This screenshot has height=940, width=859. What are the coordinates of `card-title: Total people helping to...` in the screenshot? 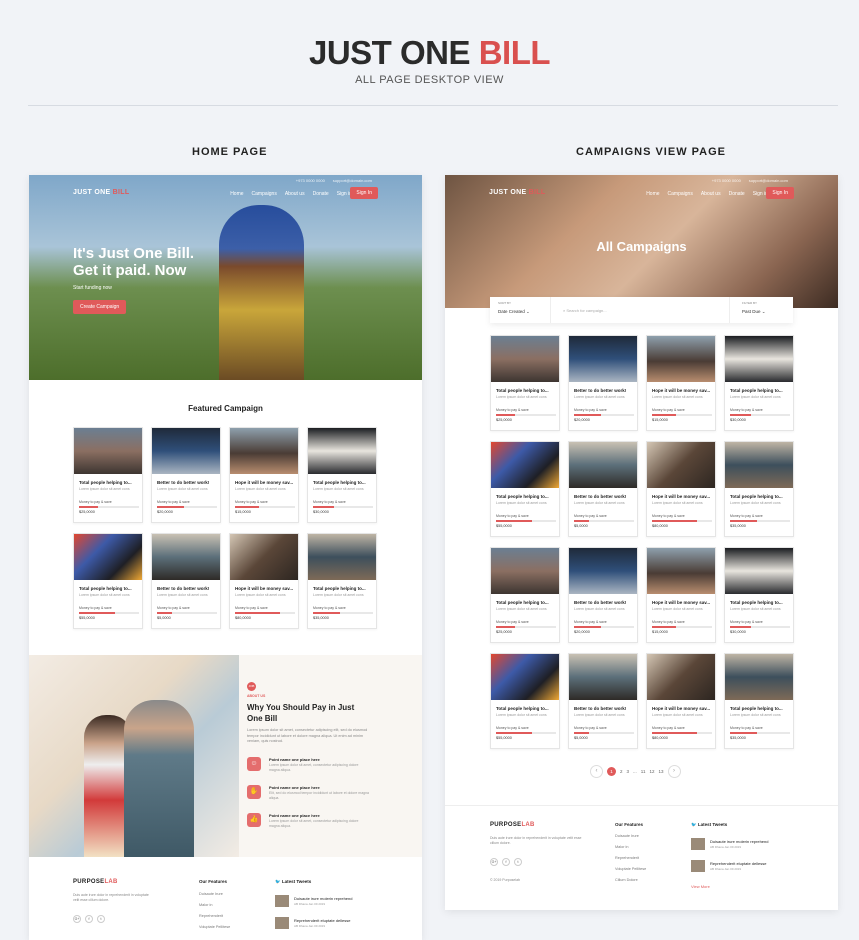 It's located at (522, 708).